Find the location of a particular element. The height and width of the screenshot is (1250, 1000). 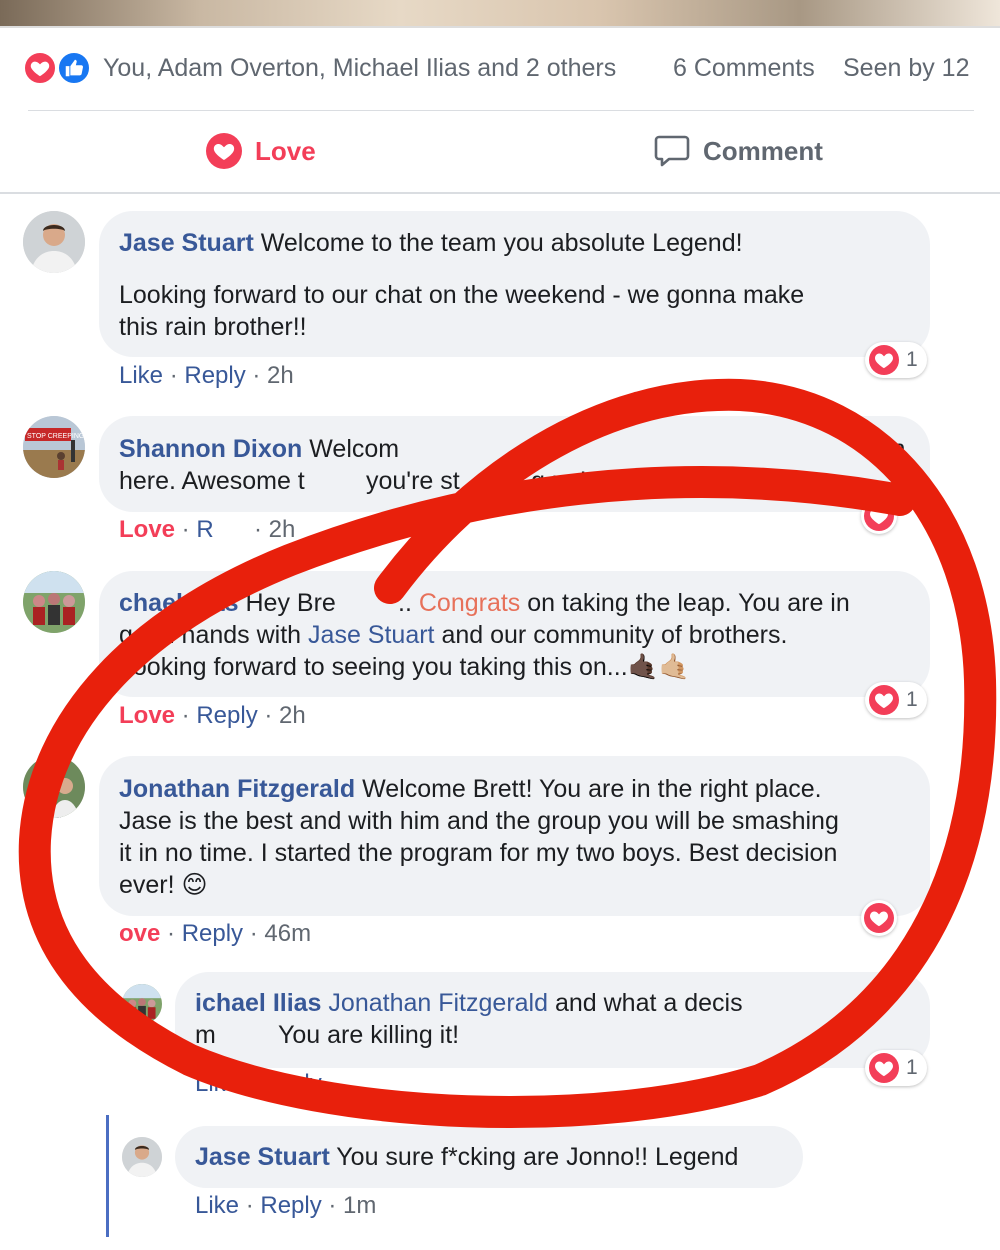

comment-actions: Like · Reply · 2h is located at coordinates (206, 375).